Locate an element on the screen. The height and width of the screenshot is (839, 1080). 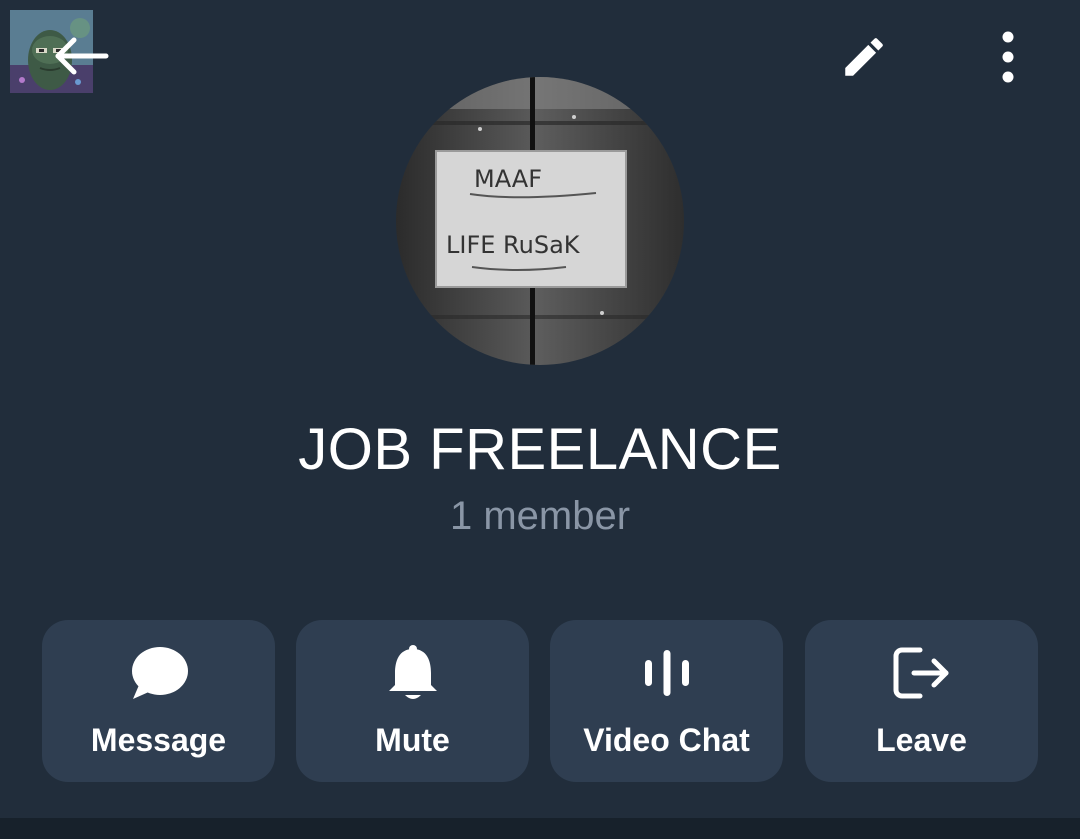
bell-icon is located at coordinates (412, 673).